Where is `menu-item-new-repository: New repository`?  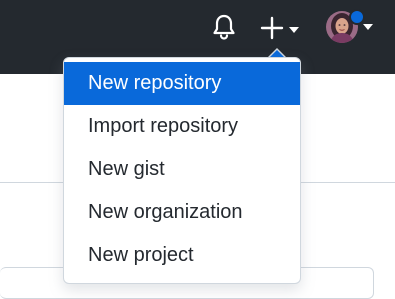
menu-item-new-repository: New repository is located at coordinates (182, 83).